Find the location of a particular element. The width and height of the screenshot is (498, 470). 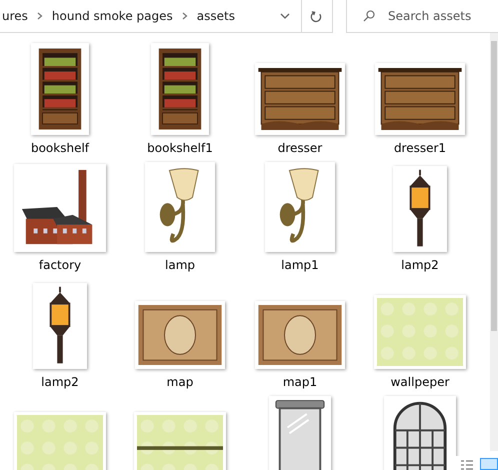

mirror-drawing is located at coordinates (300, 434).